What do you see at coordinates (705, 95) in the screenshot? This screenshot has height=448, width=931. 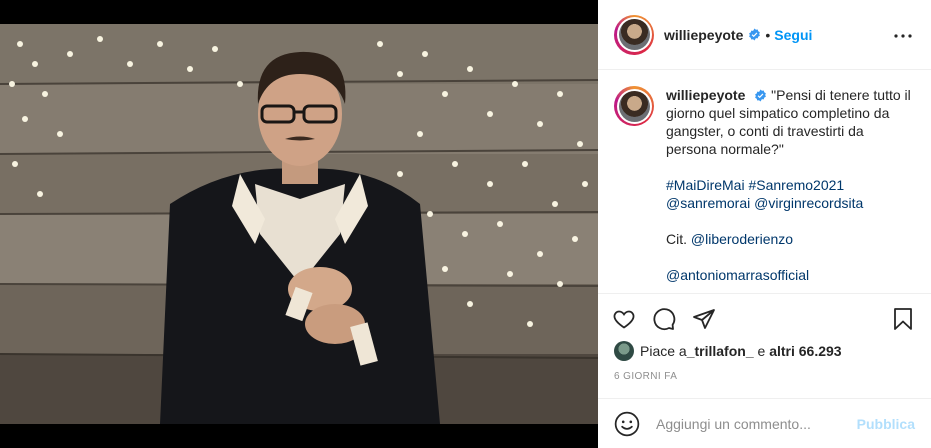 I see `caption-username: williepeyote` at bounding box center [705, 95].